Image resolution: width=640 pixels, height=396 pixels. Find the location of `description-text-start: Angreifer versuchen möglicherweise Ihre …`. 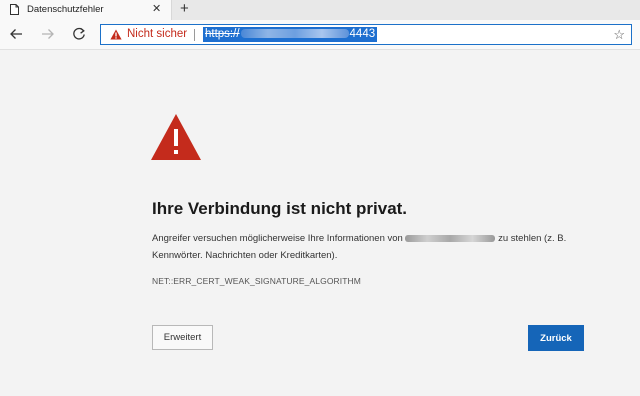

description-text-start: Angreifer versuchen möglicherweise Ihre … is located at coordinates (279, 238).